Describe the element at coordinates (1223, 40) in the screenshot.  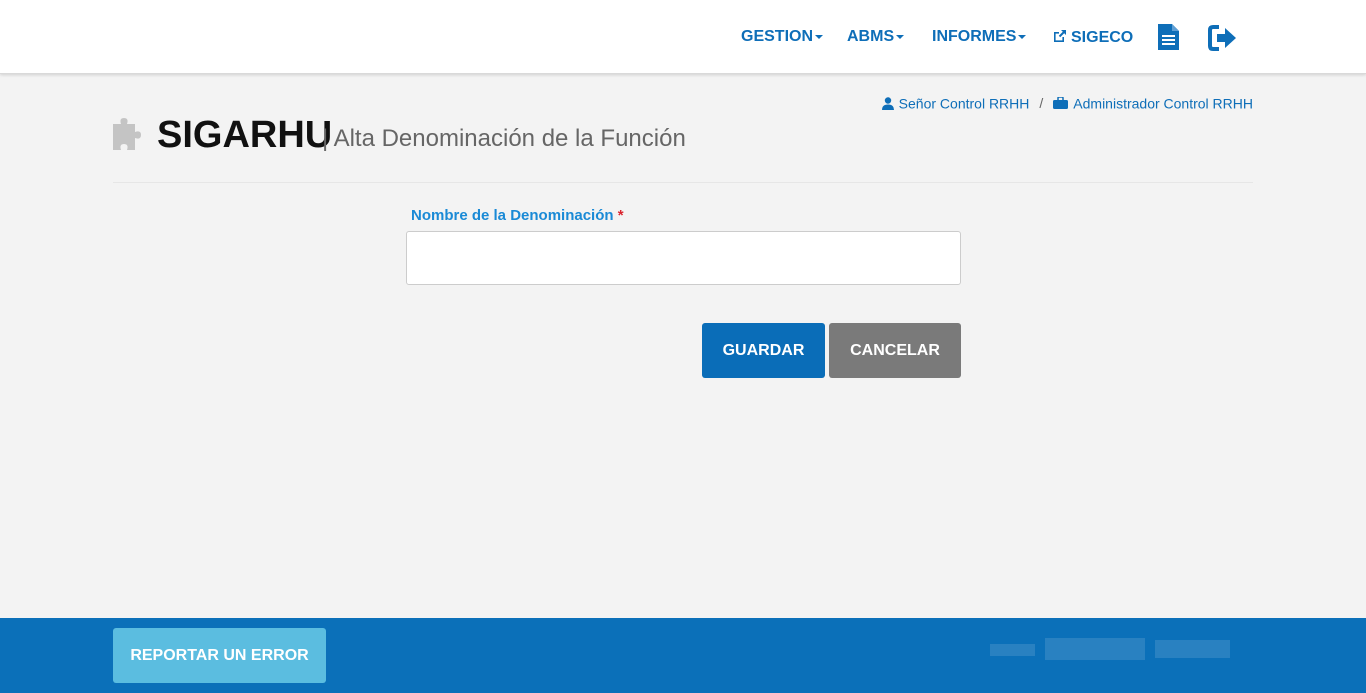
I see `logout-icon` at that location.